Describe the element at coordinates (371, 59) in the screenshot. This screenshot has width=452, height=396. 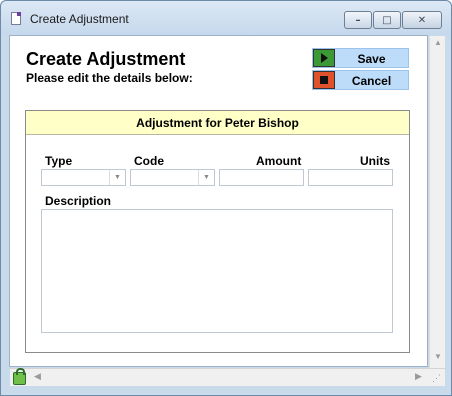
I see `save-label: Save` at that location.